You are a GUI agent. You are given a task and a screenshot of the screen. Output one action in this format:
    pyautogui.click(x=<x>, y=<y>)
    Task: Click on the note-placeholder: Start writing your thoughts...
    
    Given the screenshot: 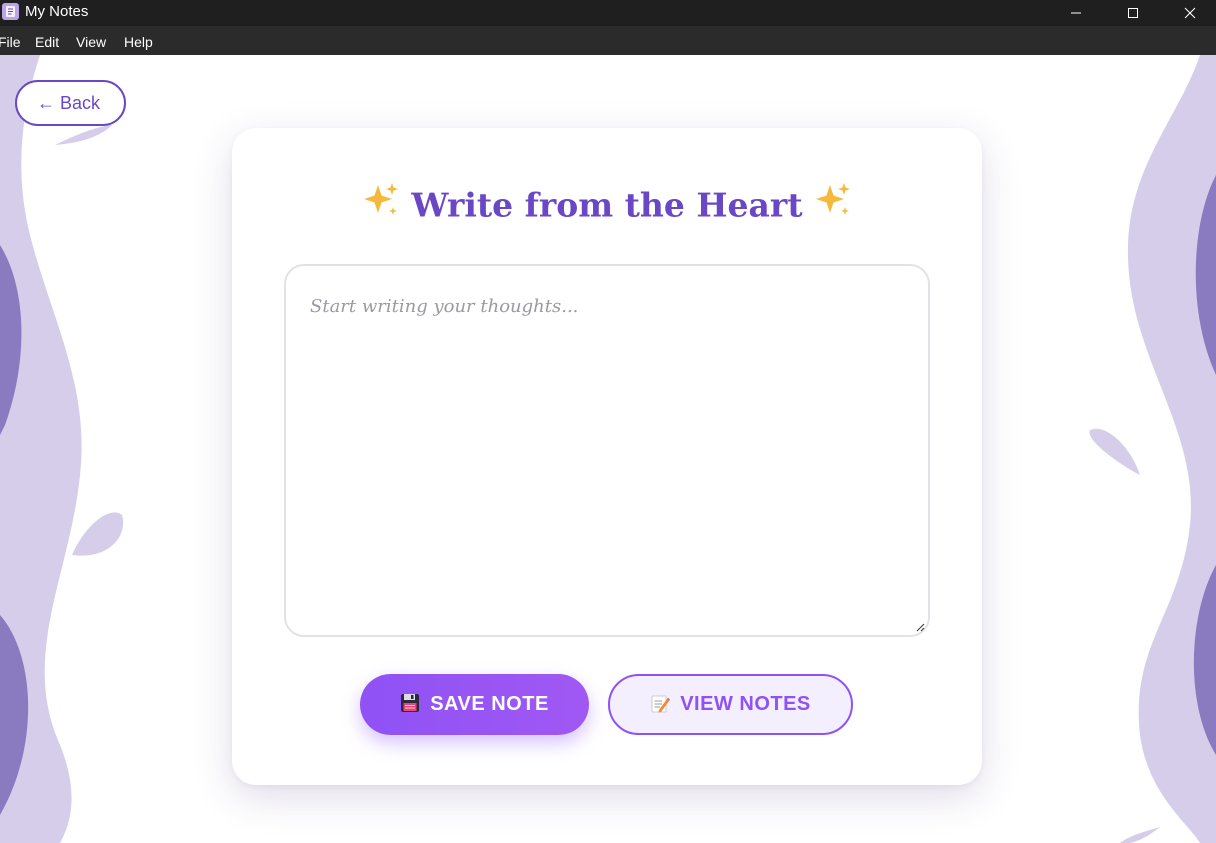 What is the action you would take?
    pyautogui.click(x=444, y=306)
    